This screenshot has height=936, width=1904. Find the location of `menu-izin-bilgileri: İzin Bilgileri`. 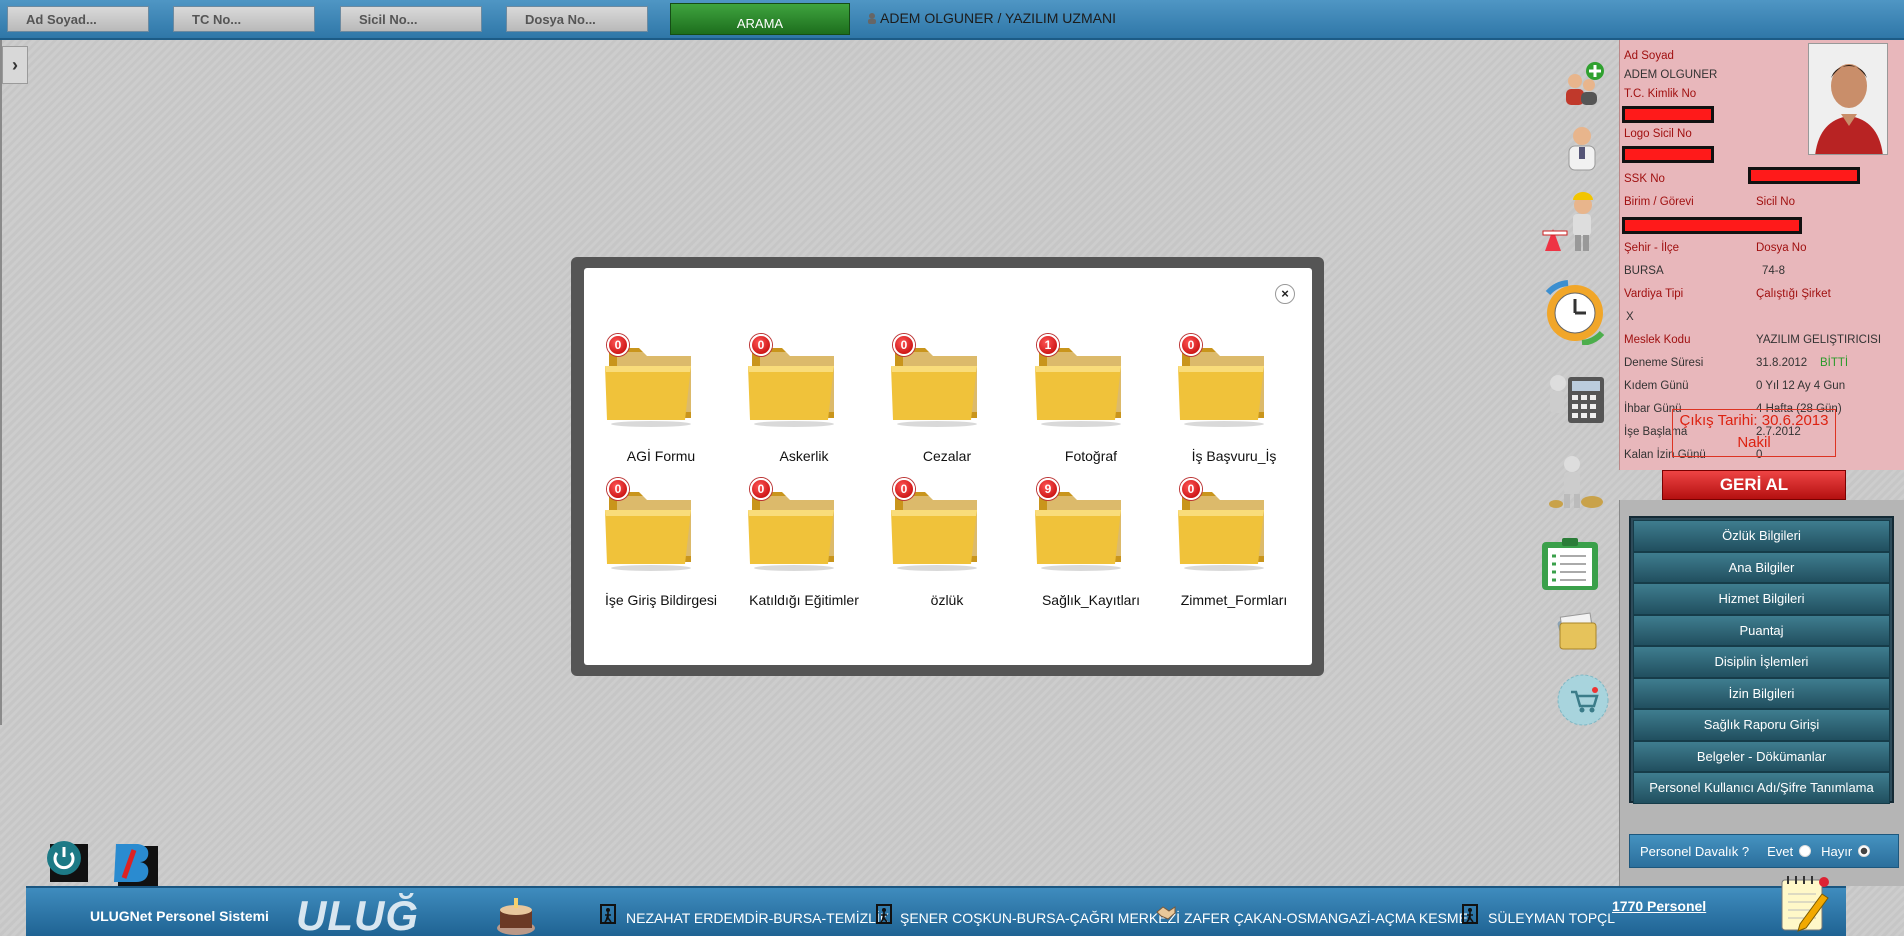

menu-izin-bilgileri: İzin Bilgileri is located at coordinates (1761, 693).